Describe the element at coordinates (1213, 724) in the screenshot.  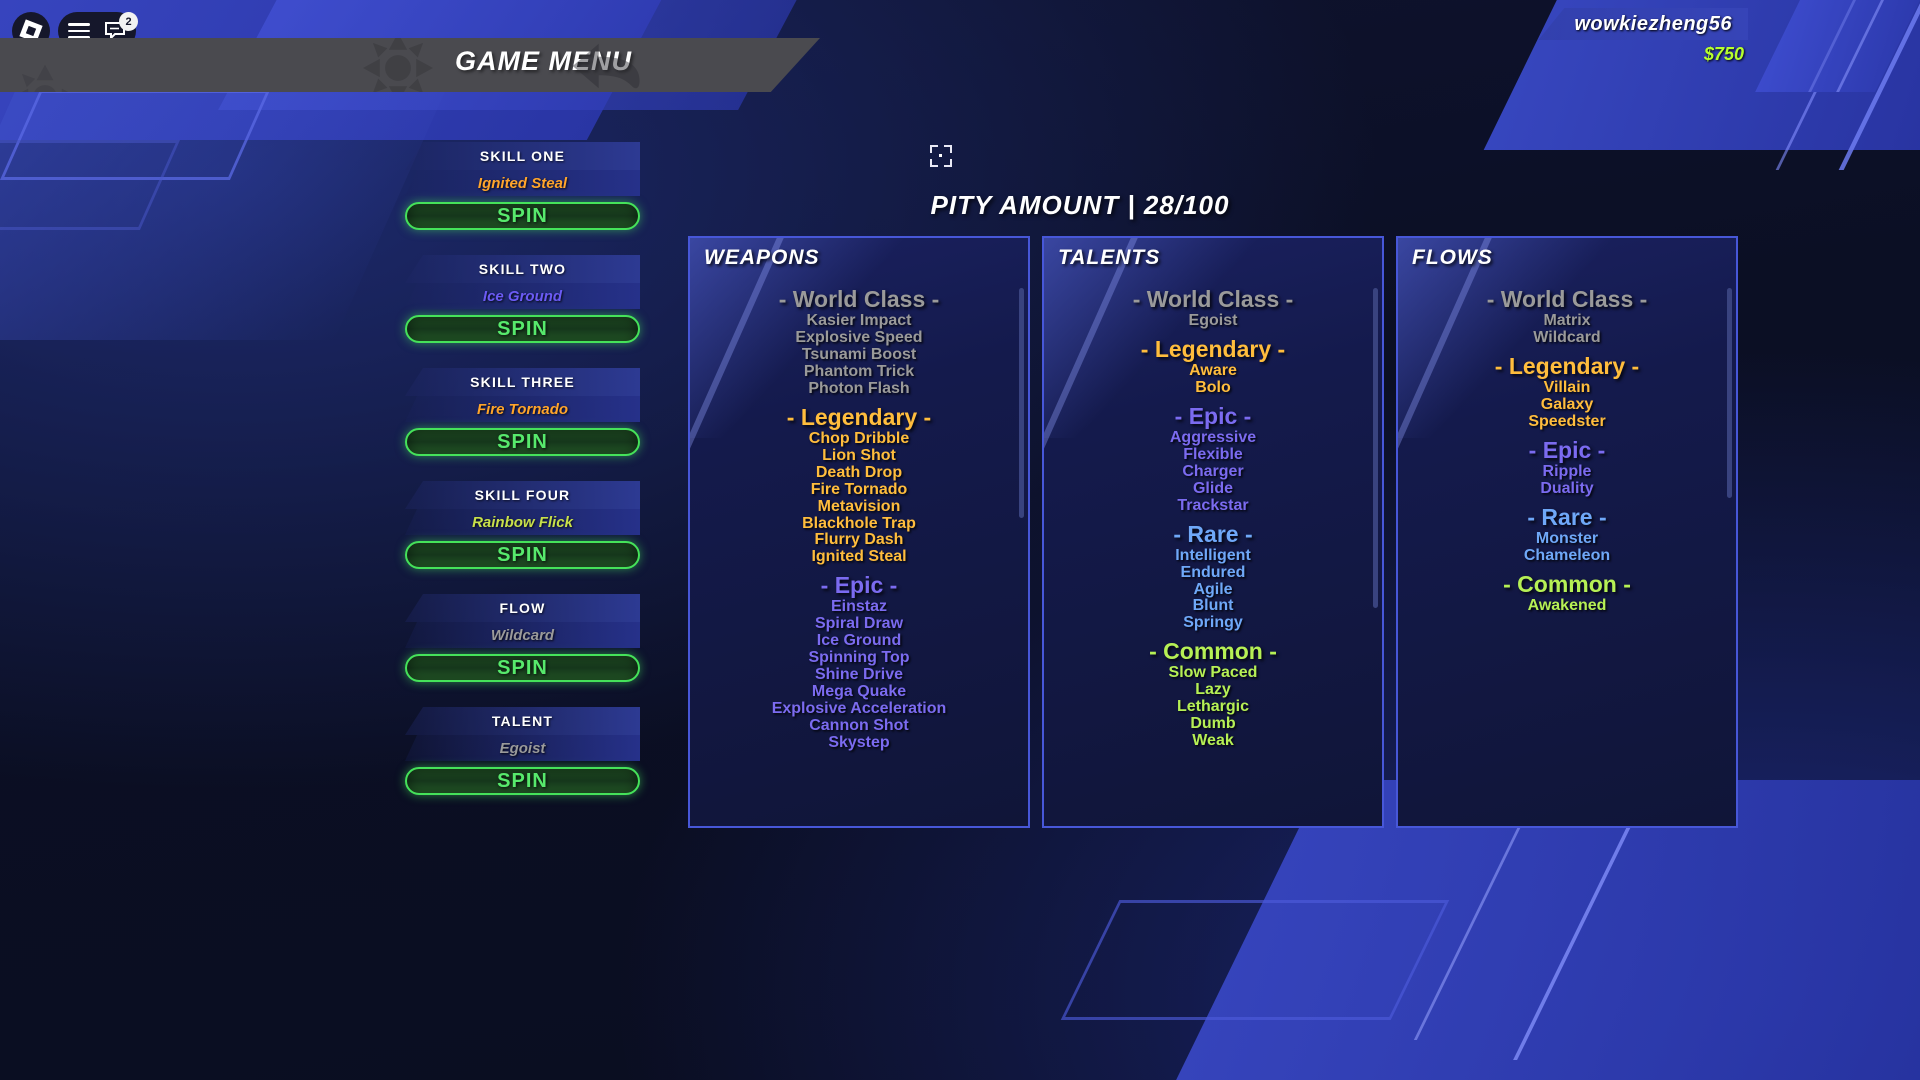
I see `rarity-list-item: Dumb` at that location.